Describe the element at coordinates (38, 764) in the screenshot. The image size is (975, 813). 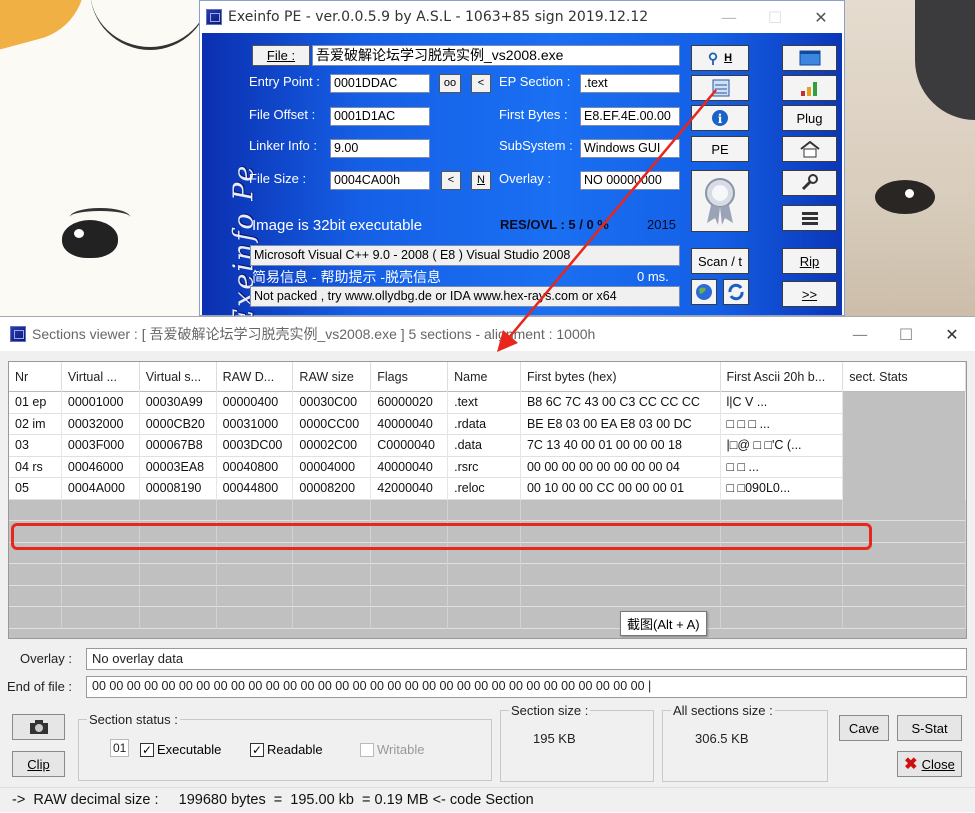
I see `clip-button: Clip` at that location.